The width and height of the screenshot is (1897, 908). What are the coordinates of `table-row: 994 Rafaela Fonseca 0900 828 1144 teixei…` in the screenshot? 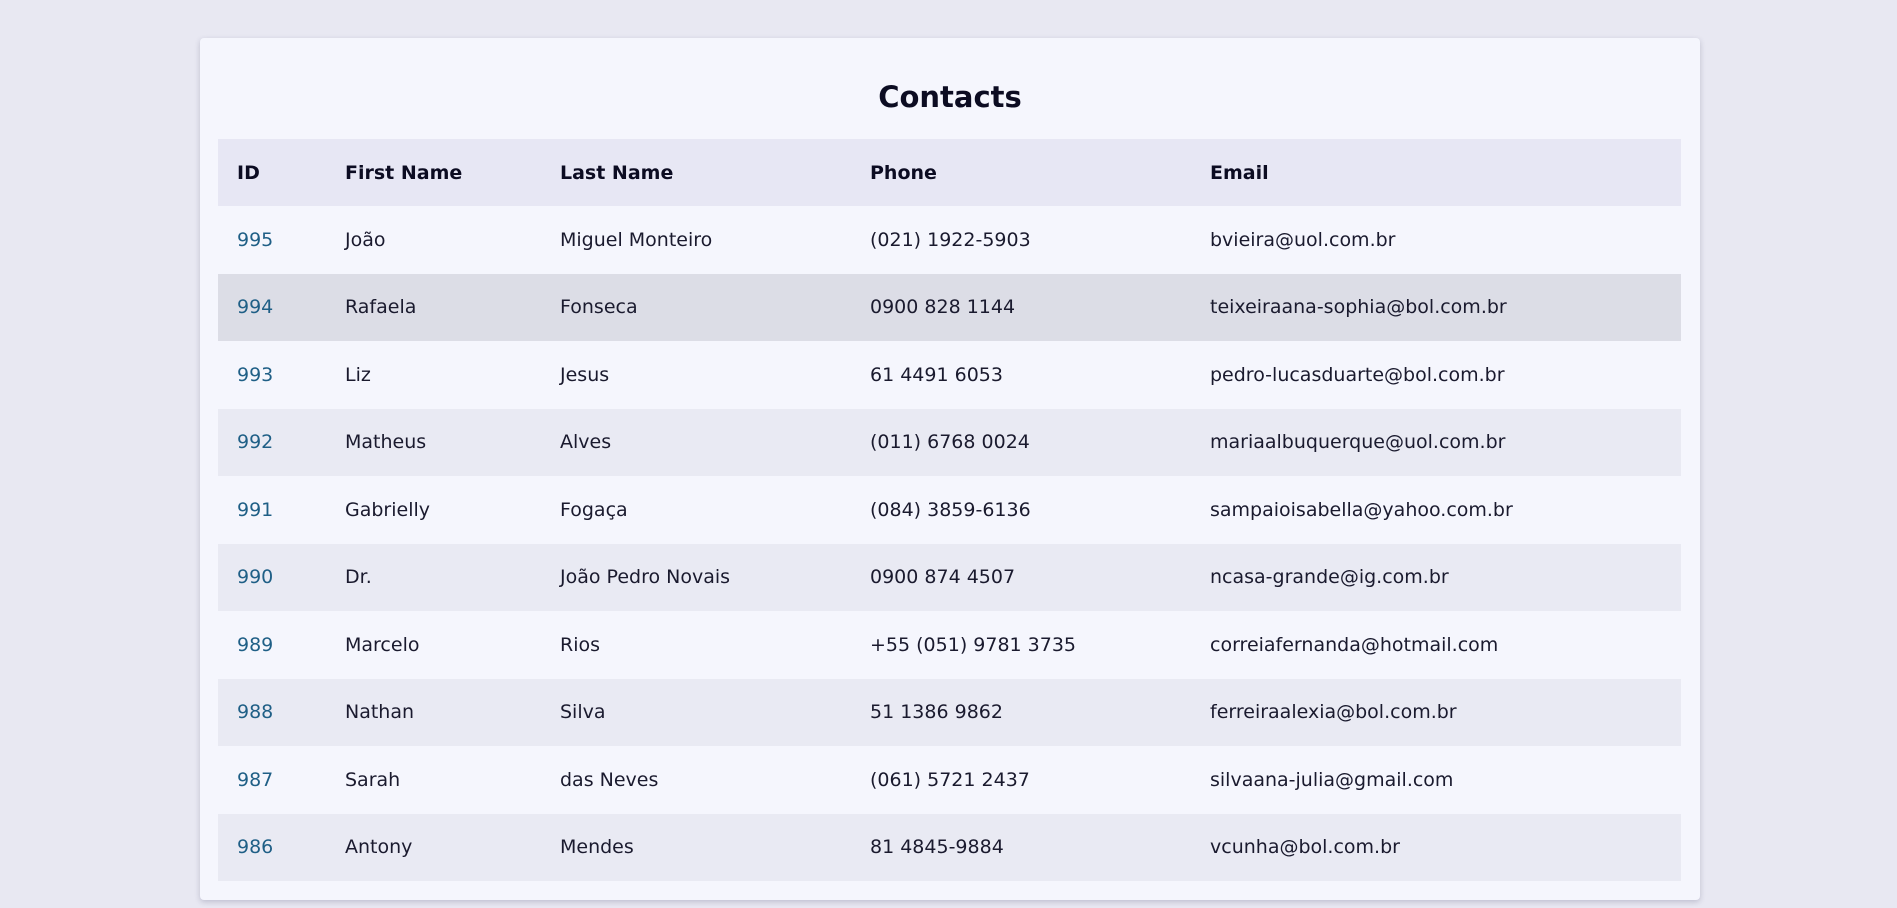 It's located at (949, 307).